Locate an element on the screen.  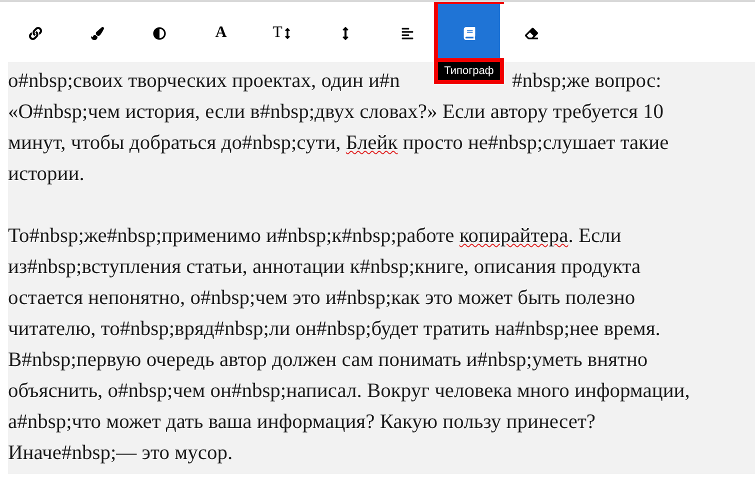
text-line: #nbsp;же вопрос: is located at coordinates (587, 81).